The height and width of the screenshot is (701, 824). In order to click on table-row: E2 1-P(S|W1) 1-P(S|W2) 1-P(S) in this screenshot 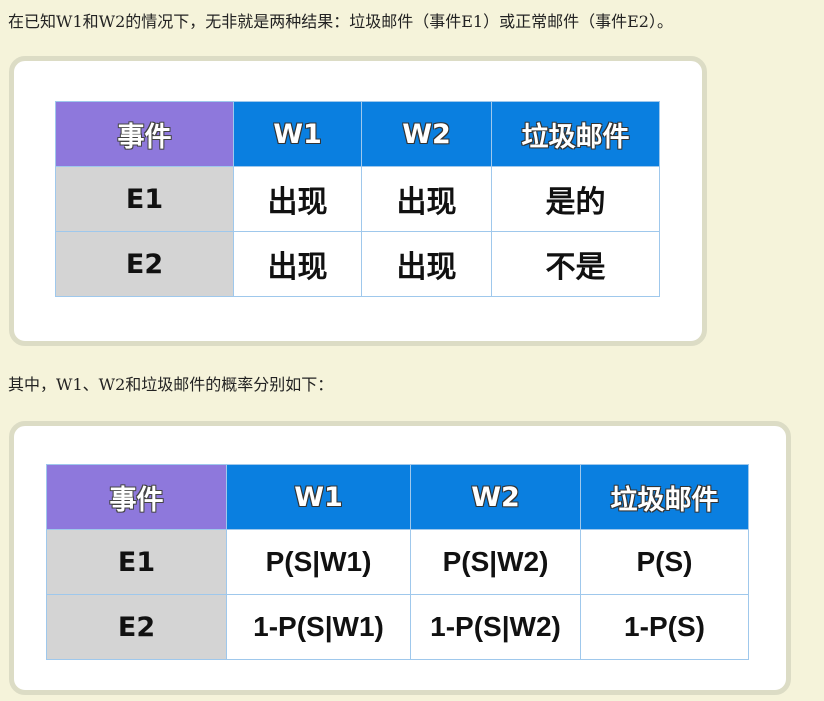, I will do `click(397, 627)`.